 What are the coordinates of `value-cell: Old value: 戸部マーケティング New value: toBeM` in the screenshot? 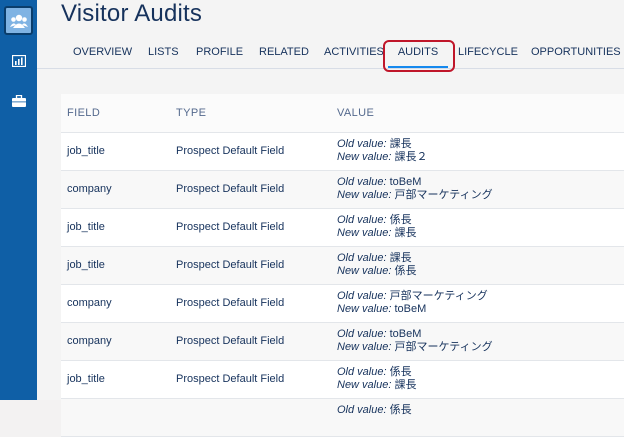 It's located at (412, 303).